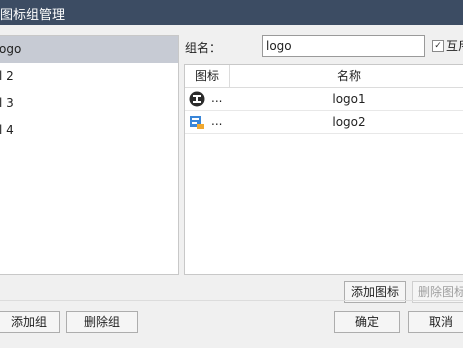 Image resolution: width=463 pixels, height=348 pixels. What do you see at coordinates (89, 103) in the screenshot?
I see `group-item: l 3` at bounding box center [89, 103].